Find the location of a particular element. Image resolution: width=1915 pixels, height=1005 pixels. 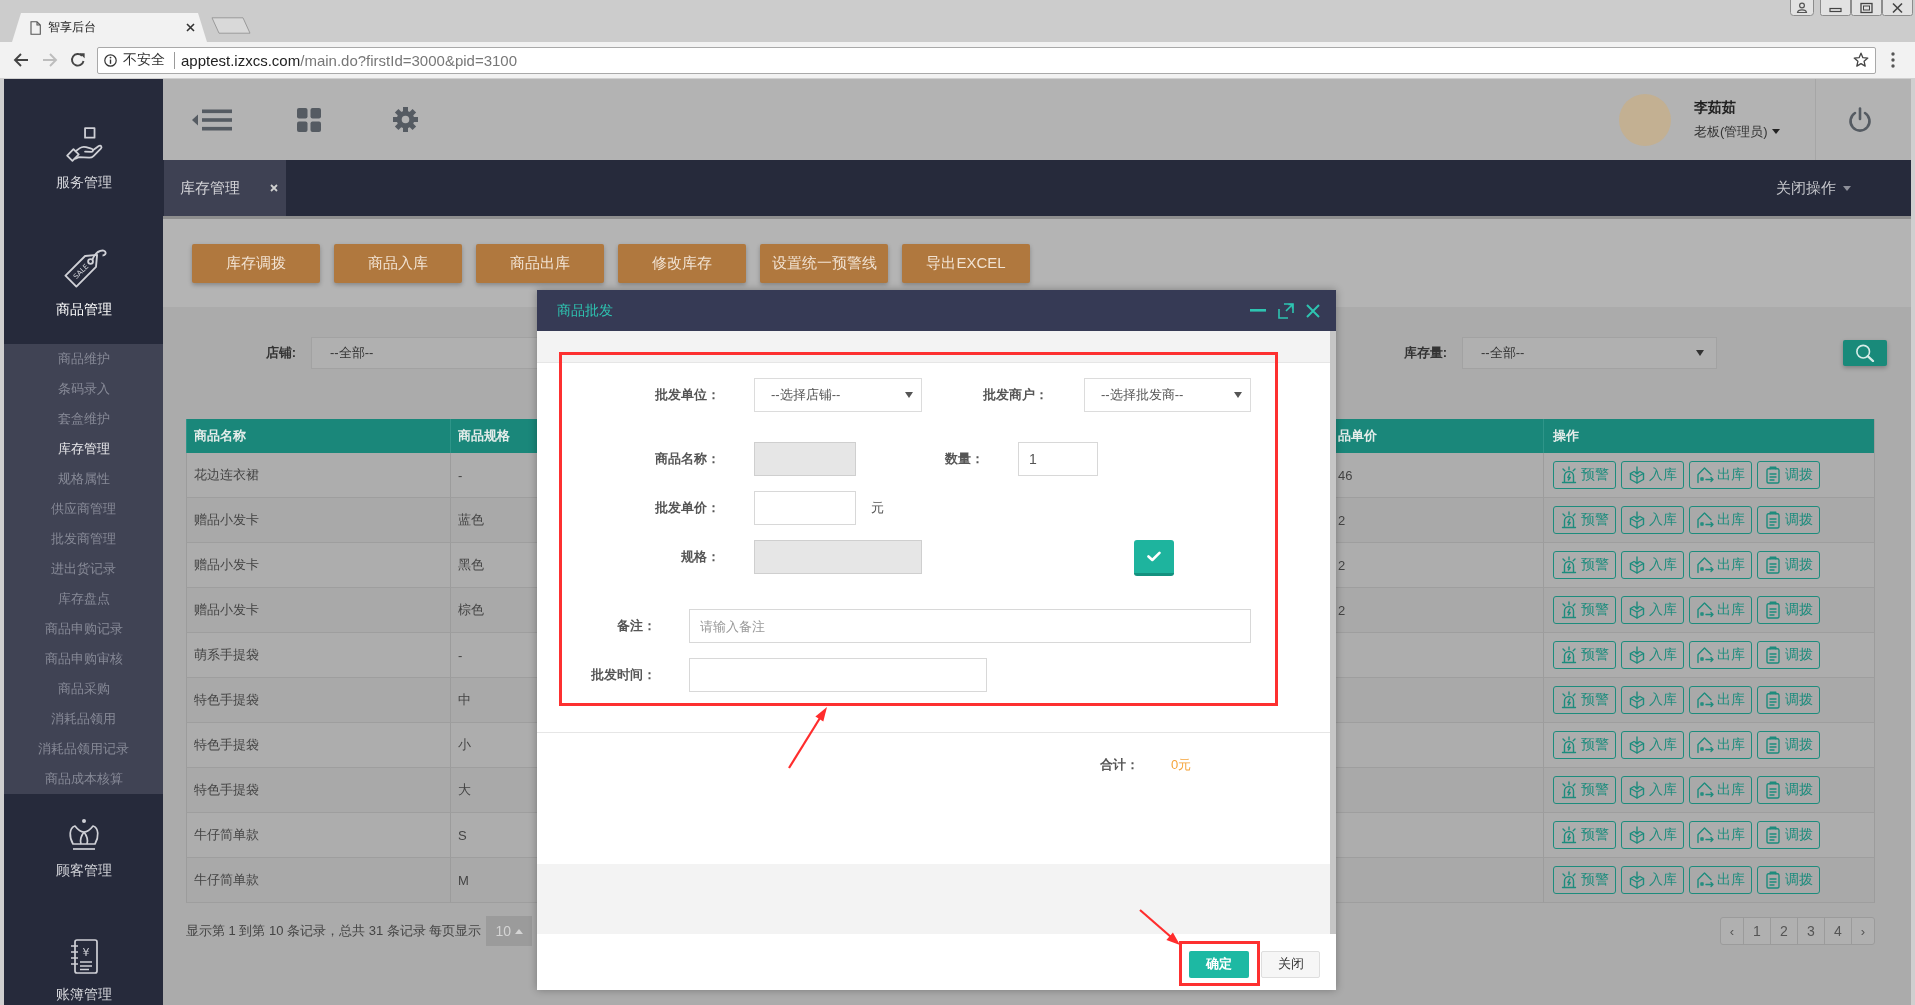

submenu-item: 商品成本核算 is located at coordinates (83, 779).